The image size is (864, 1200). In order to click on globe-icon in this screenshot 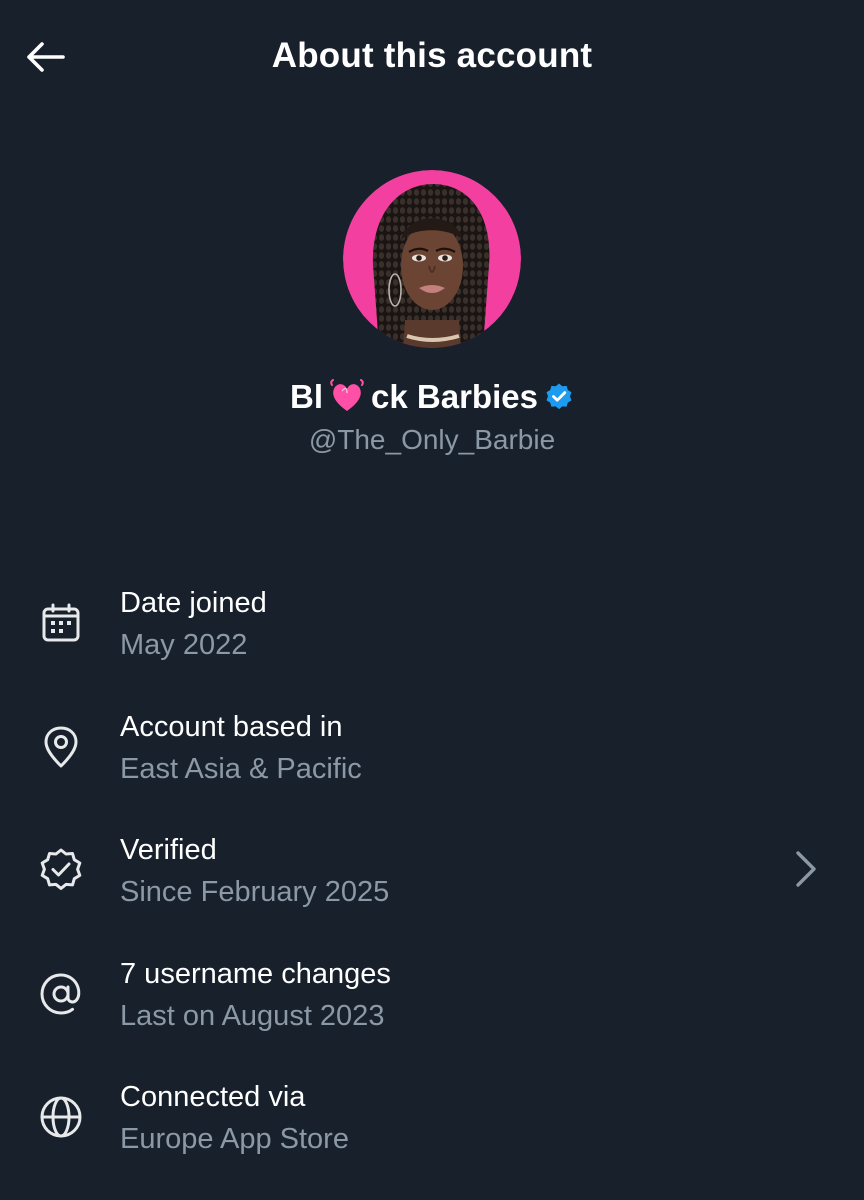, I will do `click(61, 1117)`.